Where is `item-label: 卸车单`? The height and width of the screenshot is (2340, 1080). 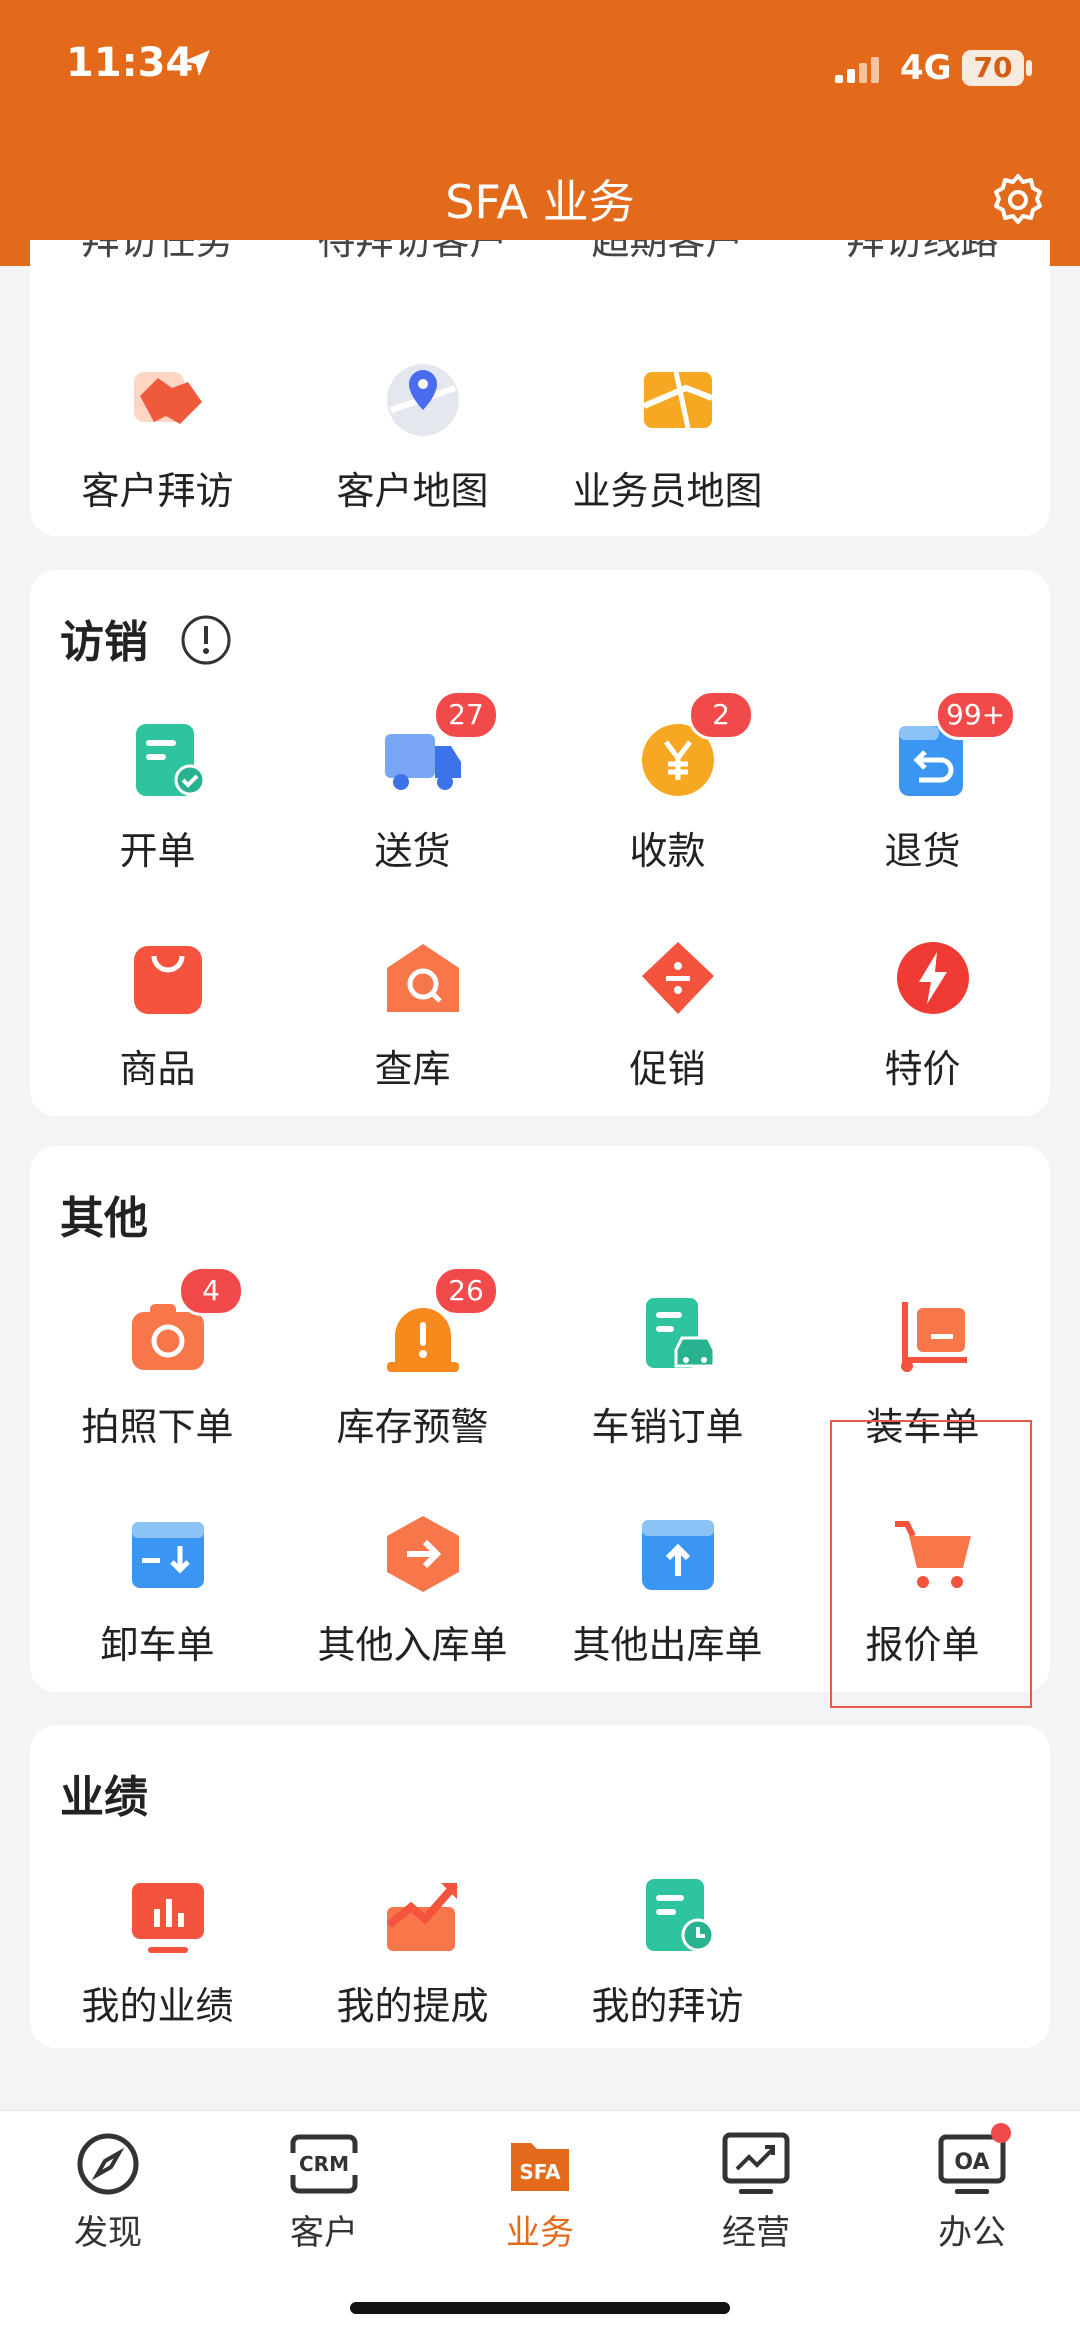
item-label: 卸车单 is located at coordinates (157, 1645).